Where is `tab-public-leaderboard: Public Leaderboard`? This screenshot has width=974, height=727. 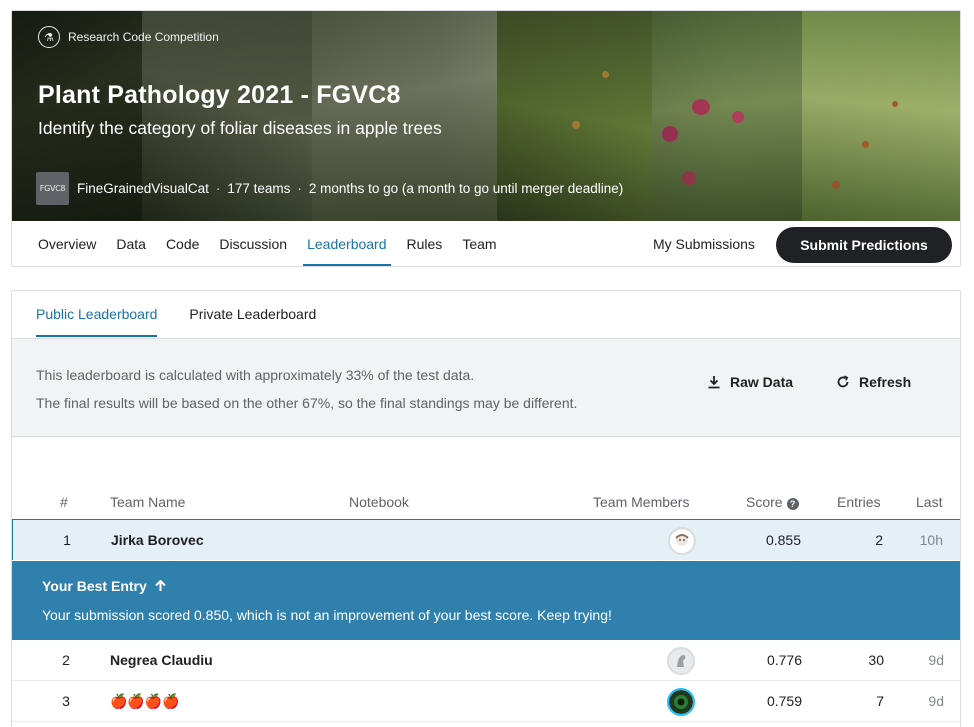 tab-public-leaderboard: Public Leaderboard is located at coordinates (97, 314).